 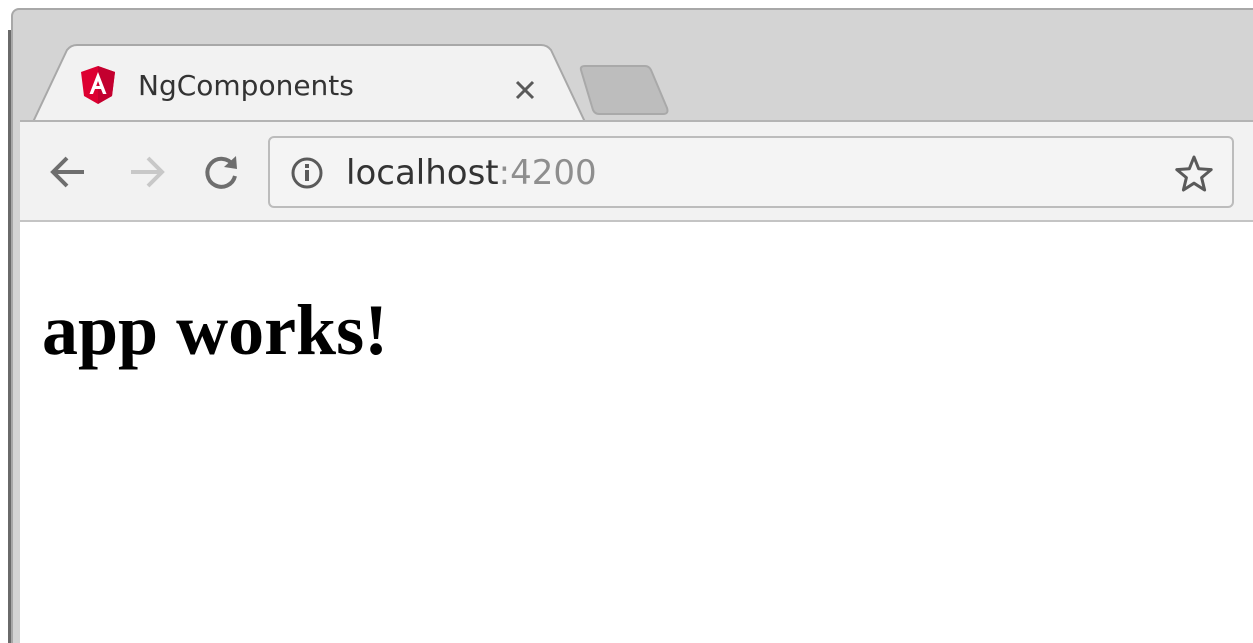 I want to click on info-icon, so click(x=307, y=173).